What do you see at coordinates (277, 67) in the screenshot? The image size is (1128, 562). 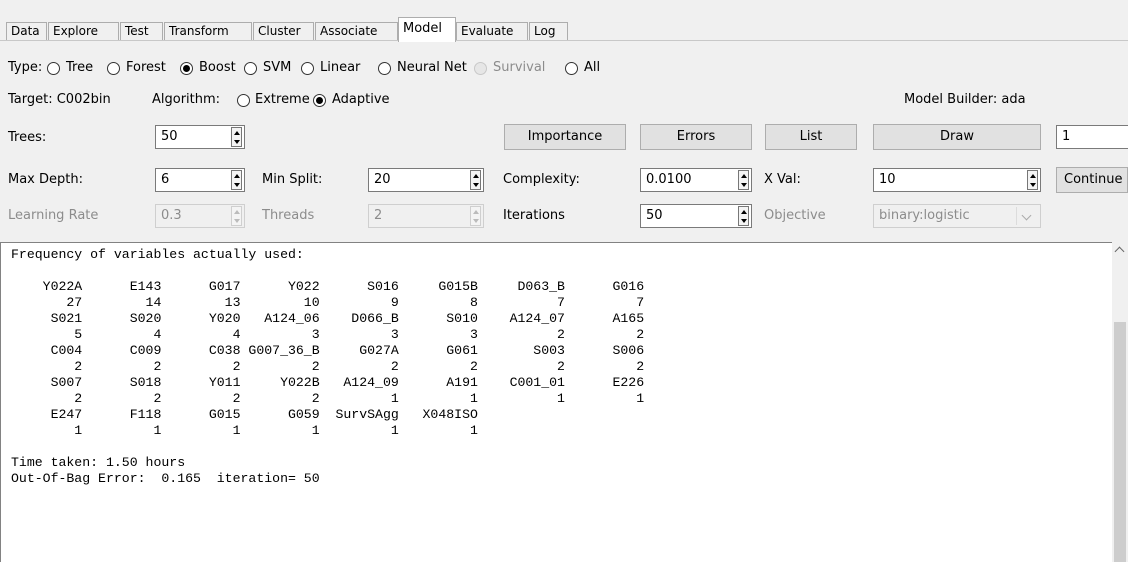 I see `radio-svm-label: SVM` at bounding box center [277, 67].